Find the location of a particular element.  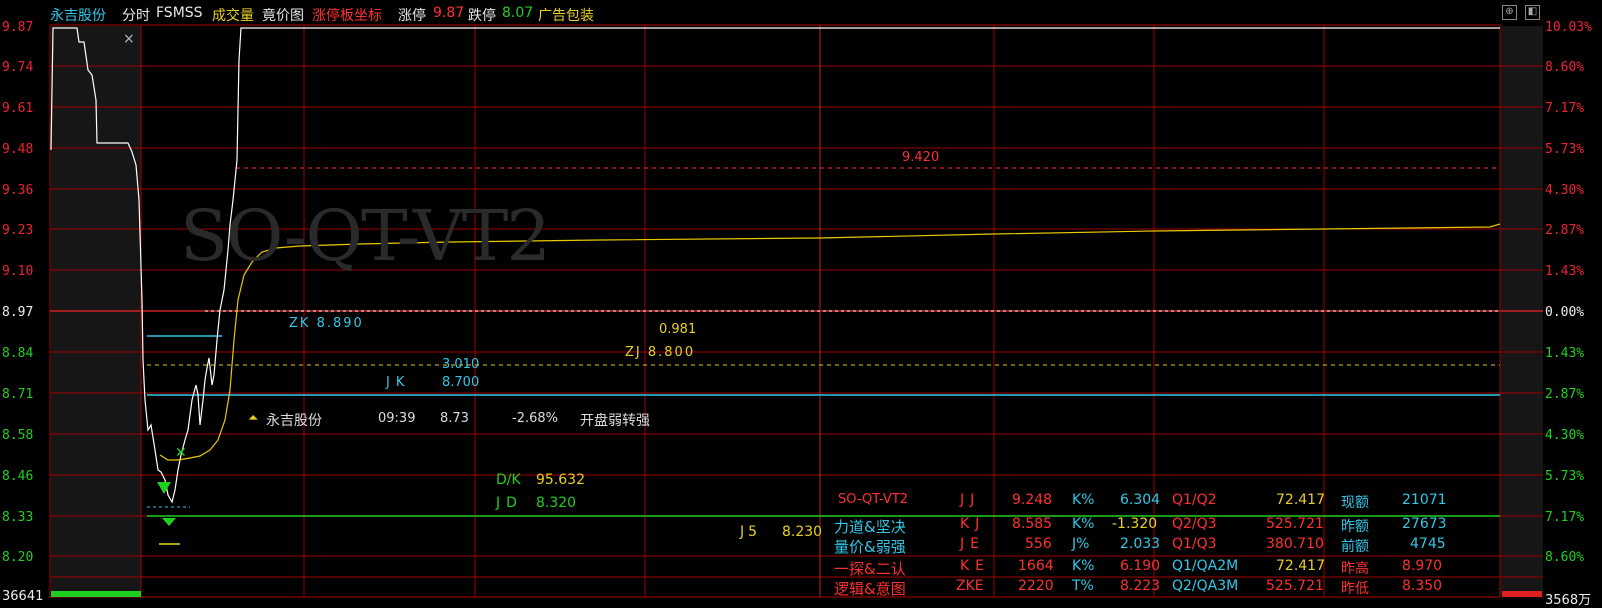

zk-label: ZK 8.890 is located at coordinates (326, 323).